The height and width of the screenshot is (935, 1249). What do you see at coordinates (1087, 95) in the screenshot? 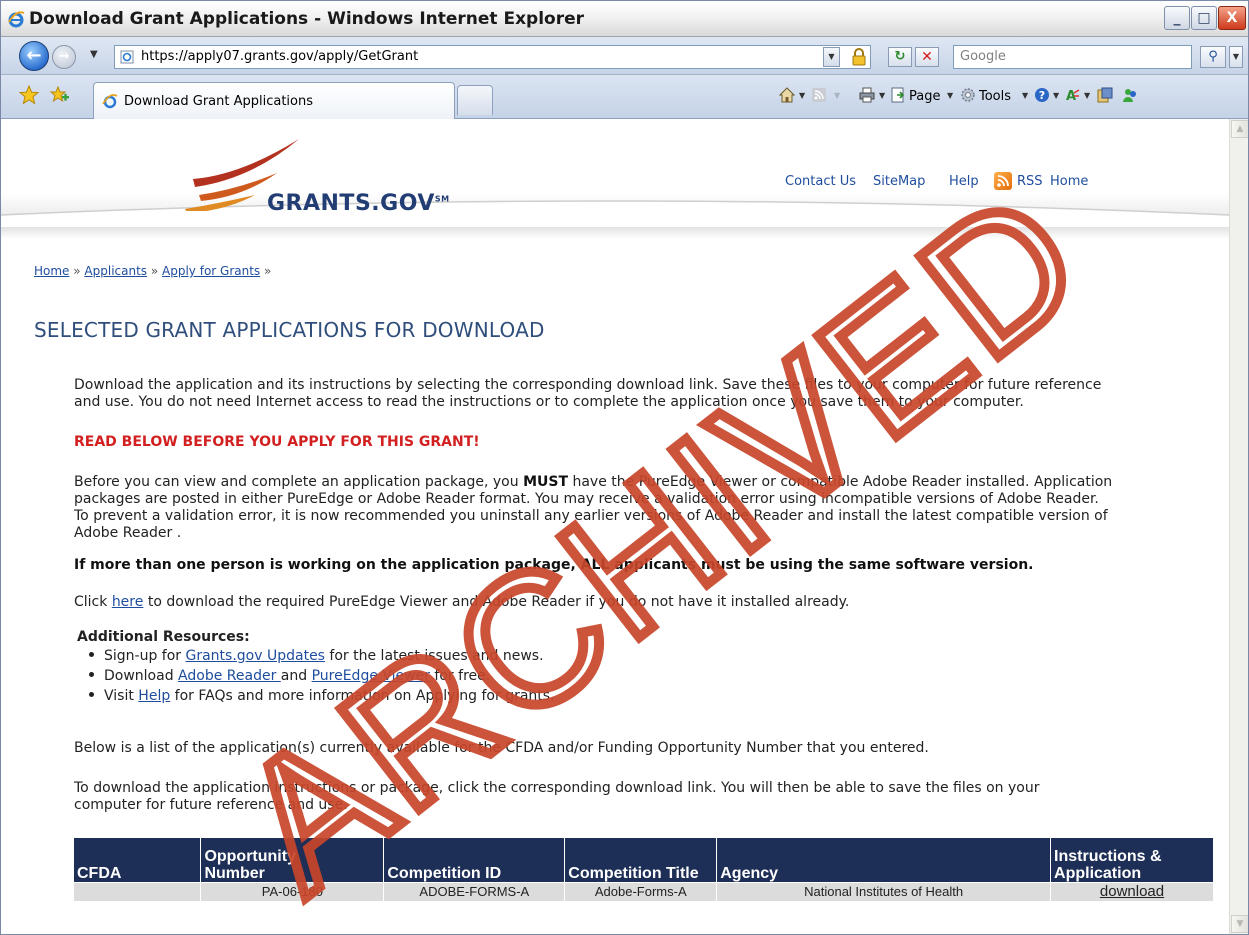
I see `research-dropdown-icon: ▼` at bounding box center [1087, 95].